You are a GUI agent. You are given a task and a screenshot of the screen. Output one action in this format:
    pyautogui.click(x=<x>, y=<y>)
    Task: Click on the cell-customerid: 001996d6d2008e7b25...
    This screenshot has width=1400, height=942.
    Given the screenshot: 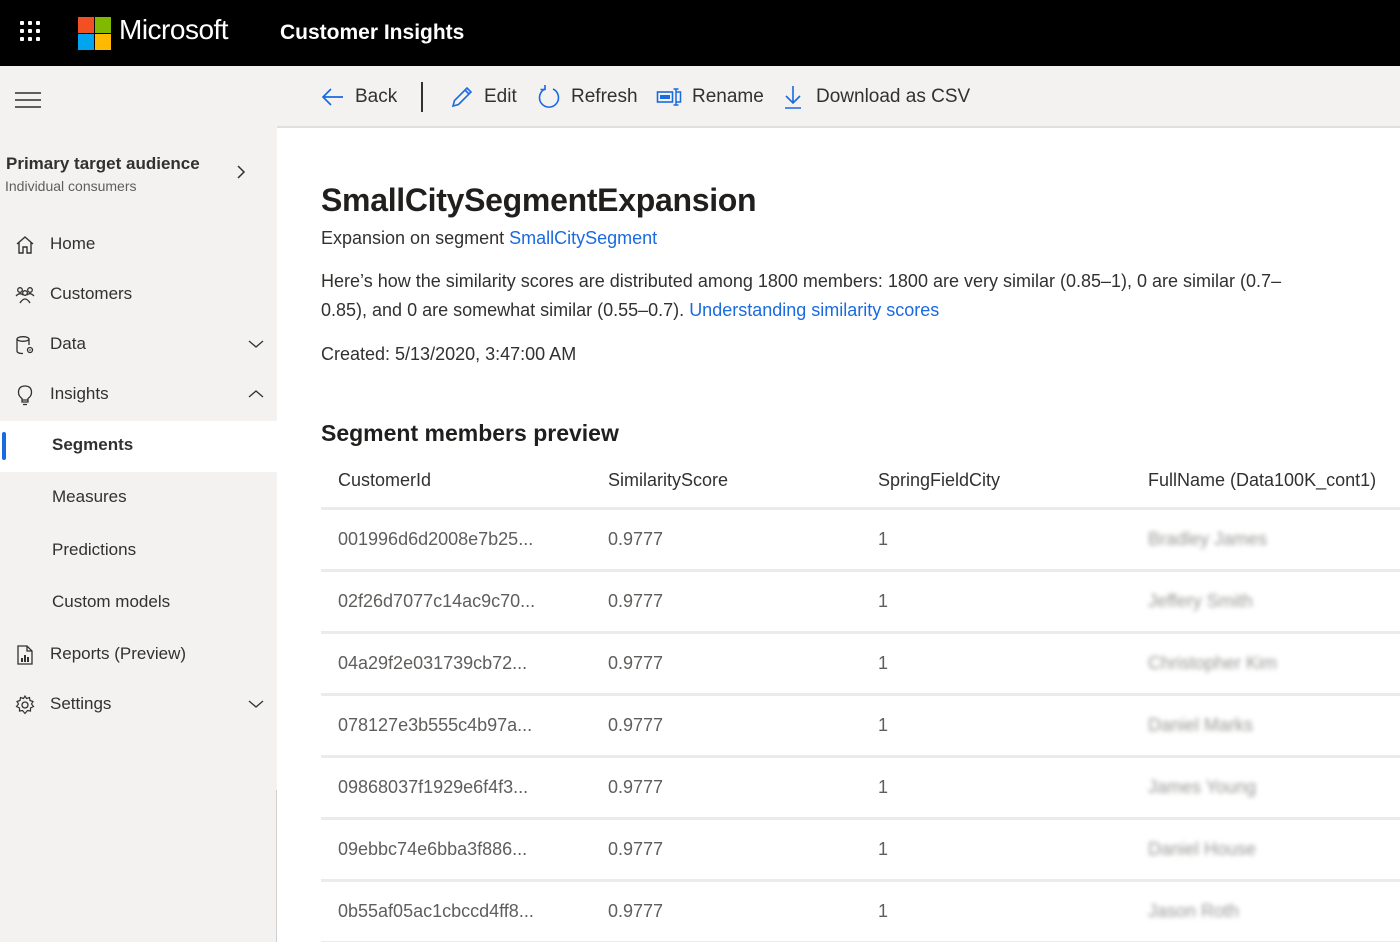 What is the action you would take?
    pyautogui.click(x=436, y=539)
    